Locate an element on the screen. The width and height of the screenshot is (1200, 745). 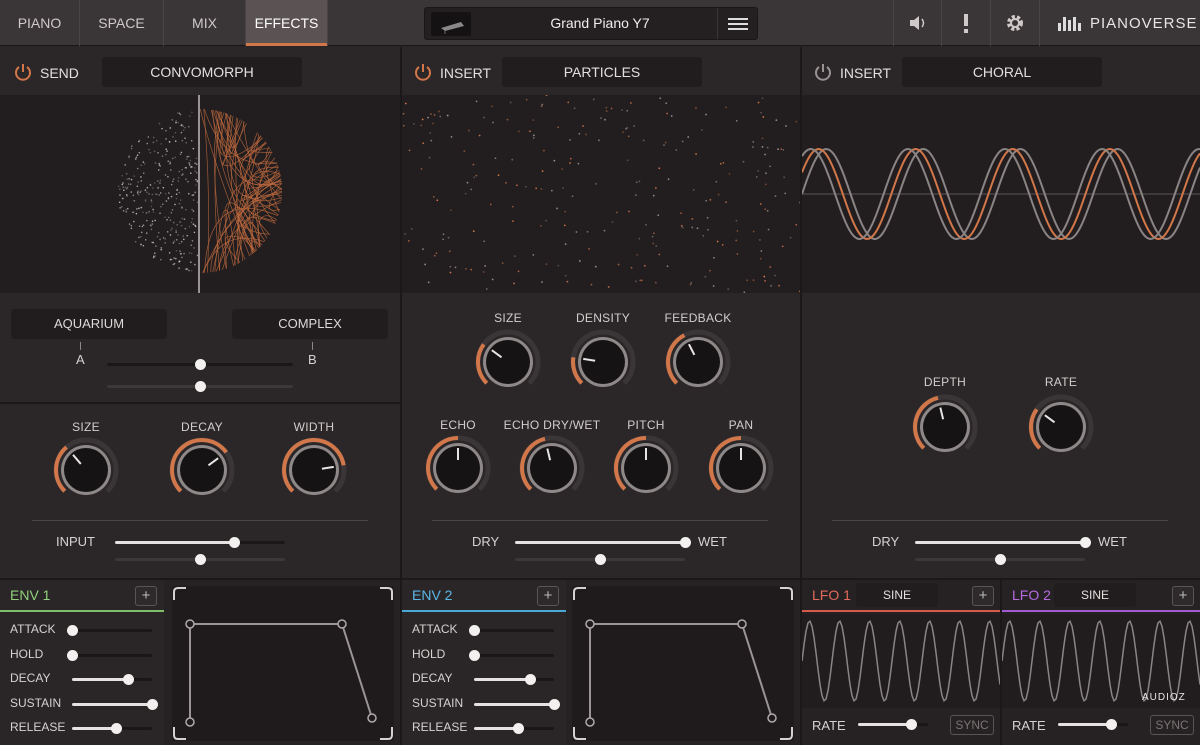
preset-selector: Grand Piano Y7 is located at coordinates (591, 23).